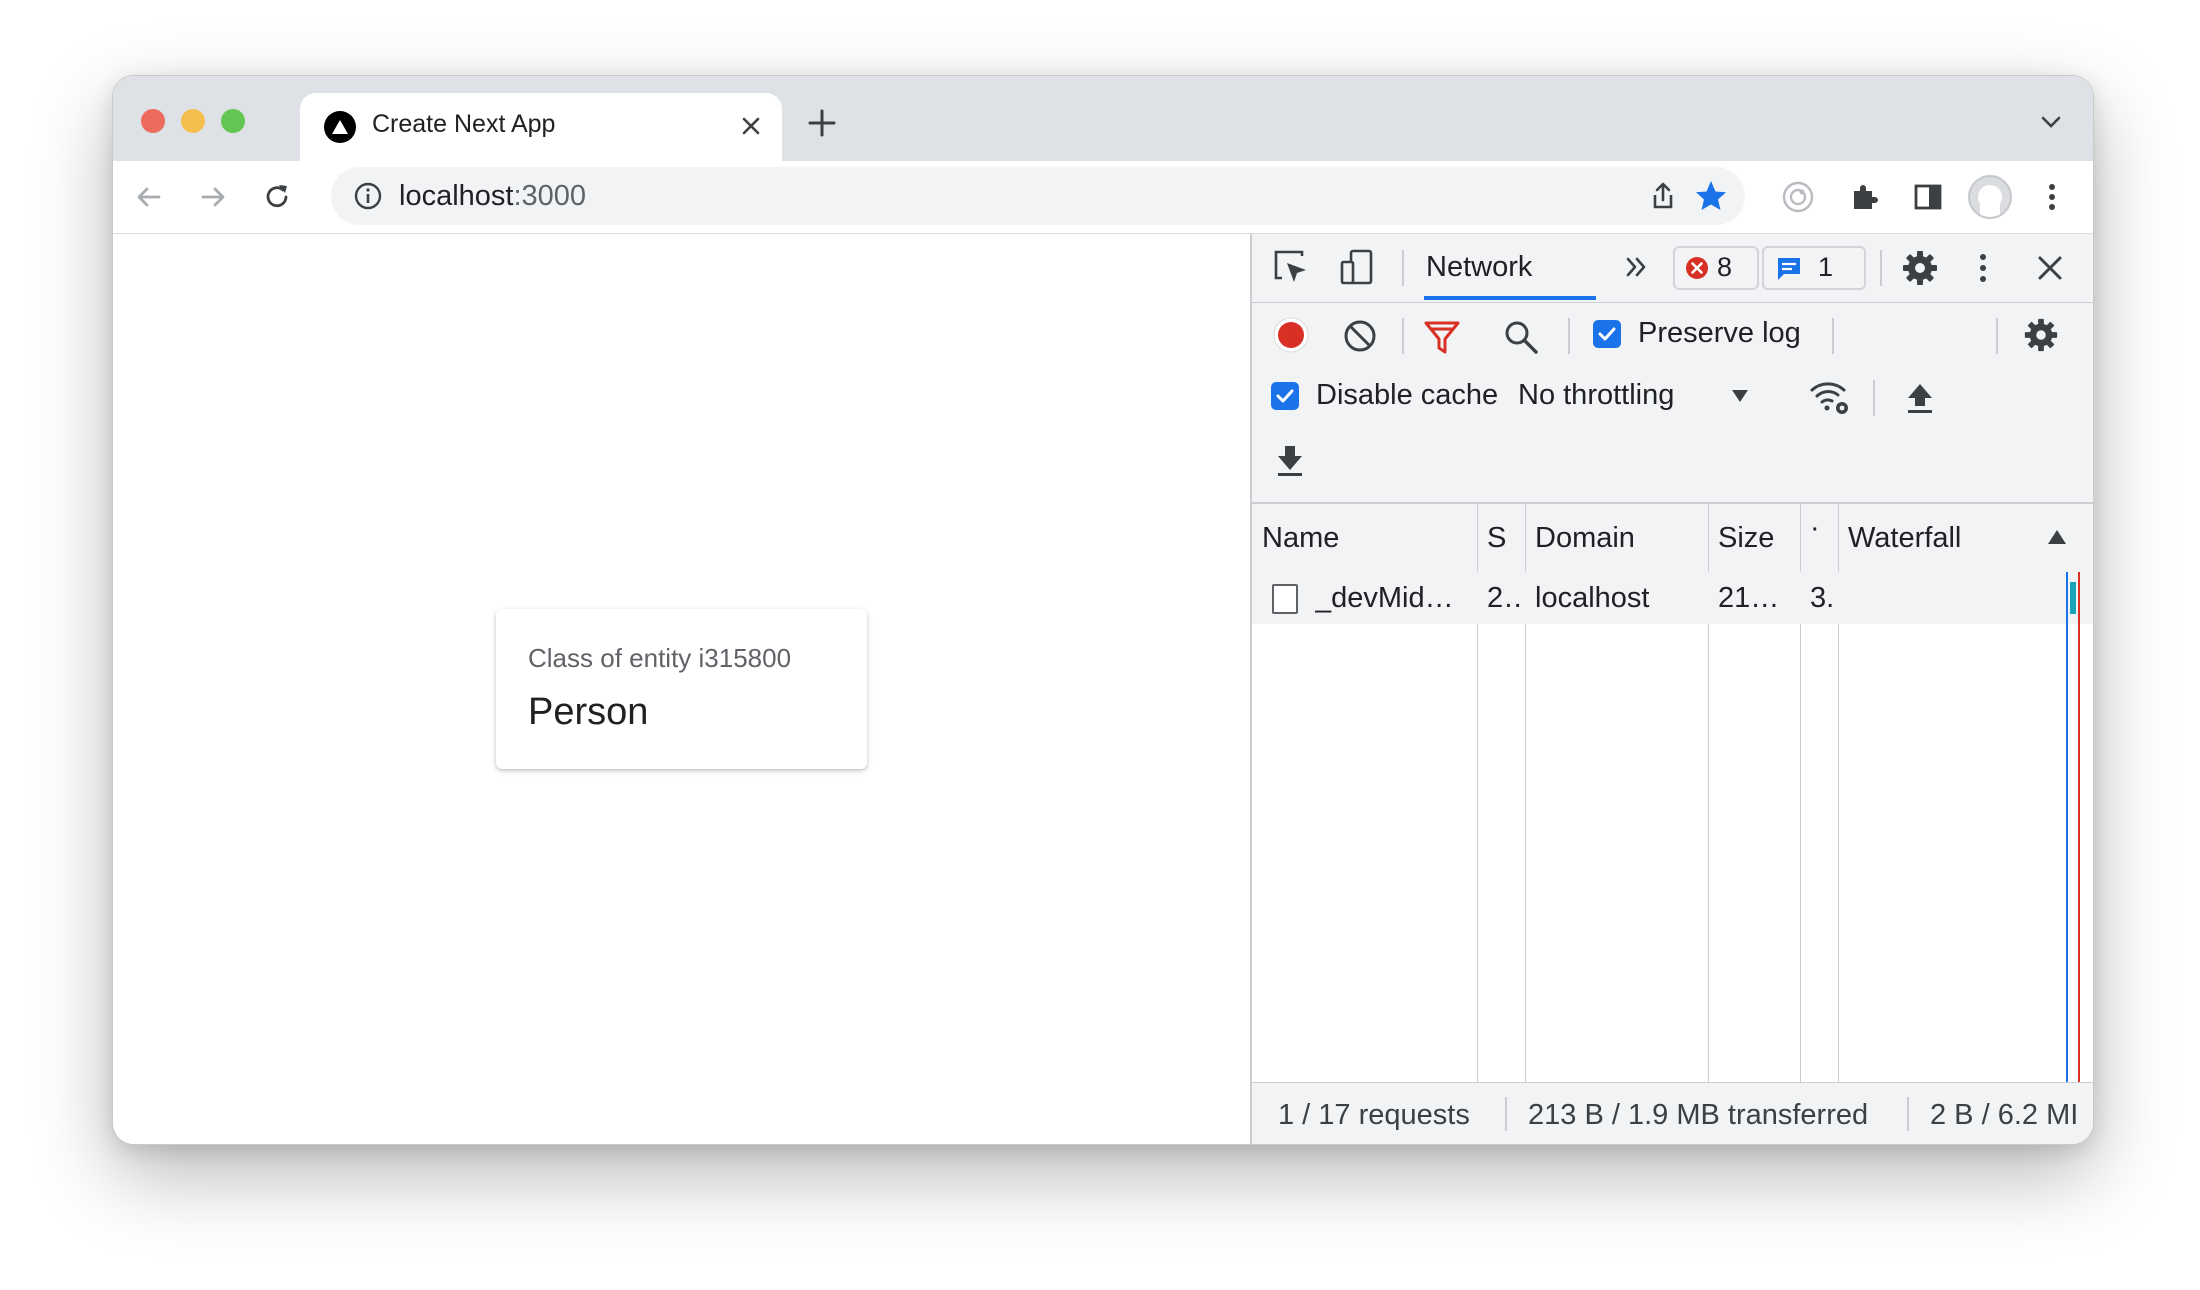 The image size is (2200, 1290). What do you see at coordinates (1672, 268) in the screenshot?
I see `devtools-tab-bar: Network 8 1` at bounding box center [1672, 268].